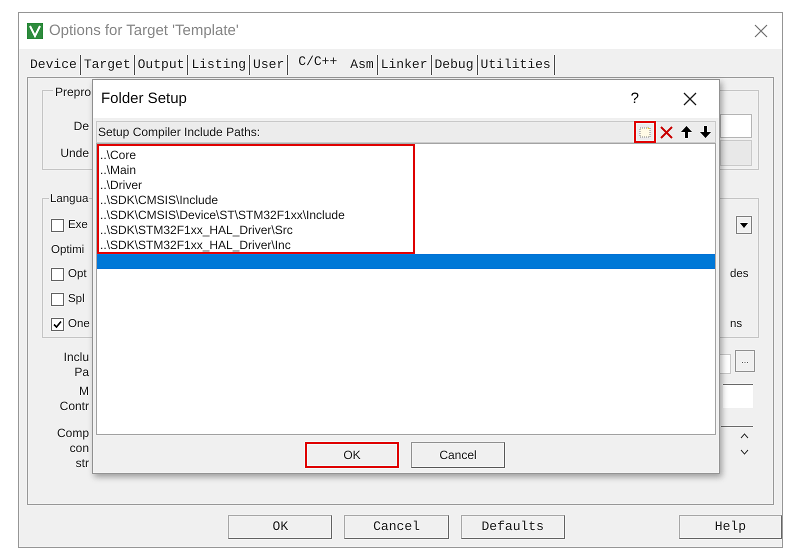  What do you see at coordinates (405, 64) in the screenshot?
I see `tab: Linker` at bounding box center [405, 64].